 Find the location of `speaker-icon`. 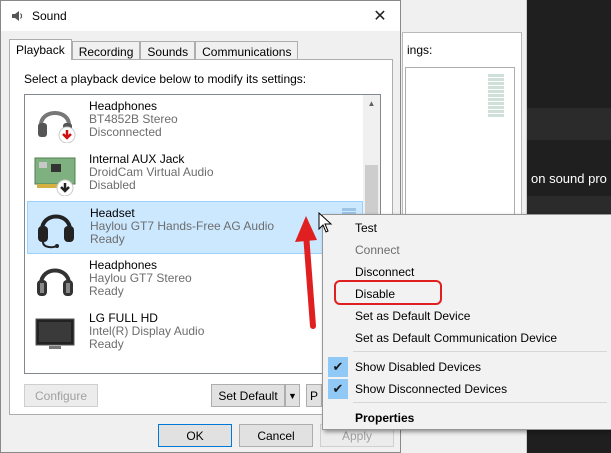

speaker-icon is located at coordinates (17, 16).